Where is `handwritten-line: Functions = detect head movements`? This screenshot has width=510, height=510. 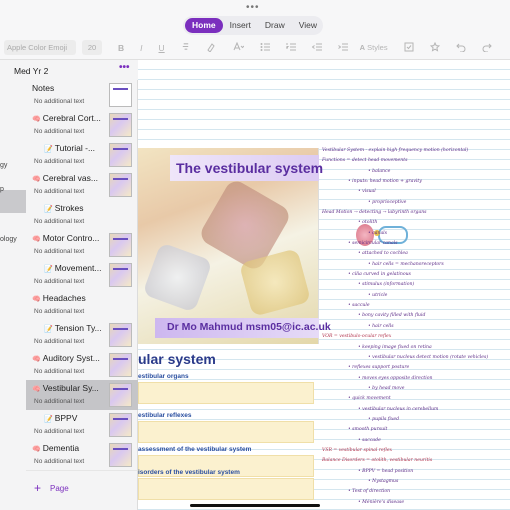
handwritten-line: Functions = detect head movements is located at coordinates (365, 161).